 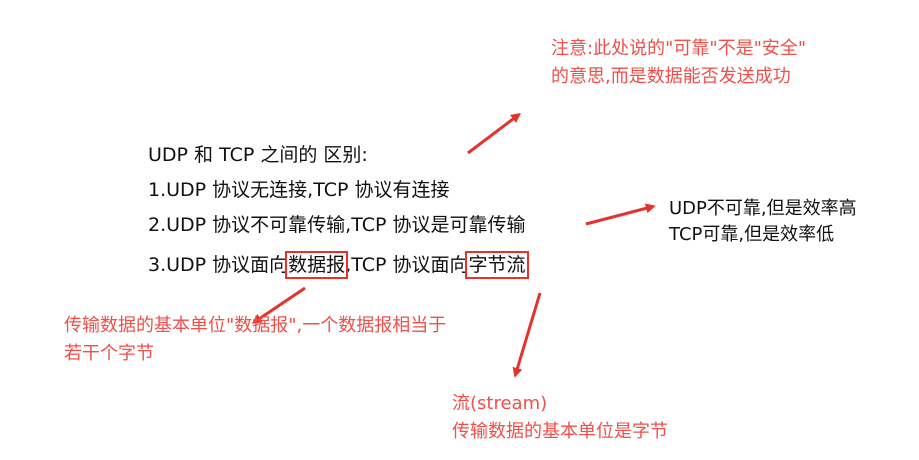 What do you see at coordinates (763, 208) in the screenshot?
I see `efficiency-note-line-1: UDP不可靠,但是效率高` at bounding box center [763, 208].